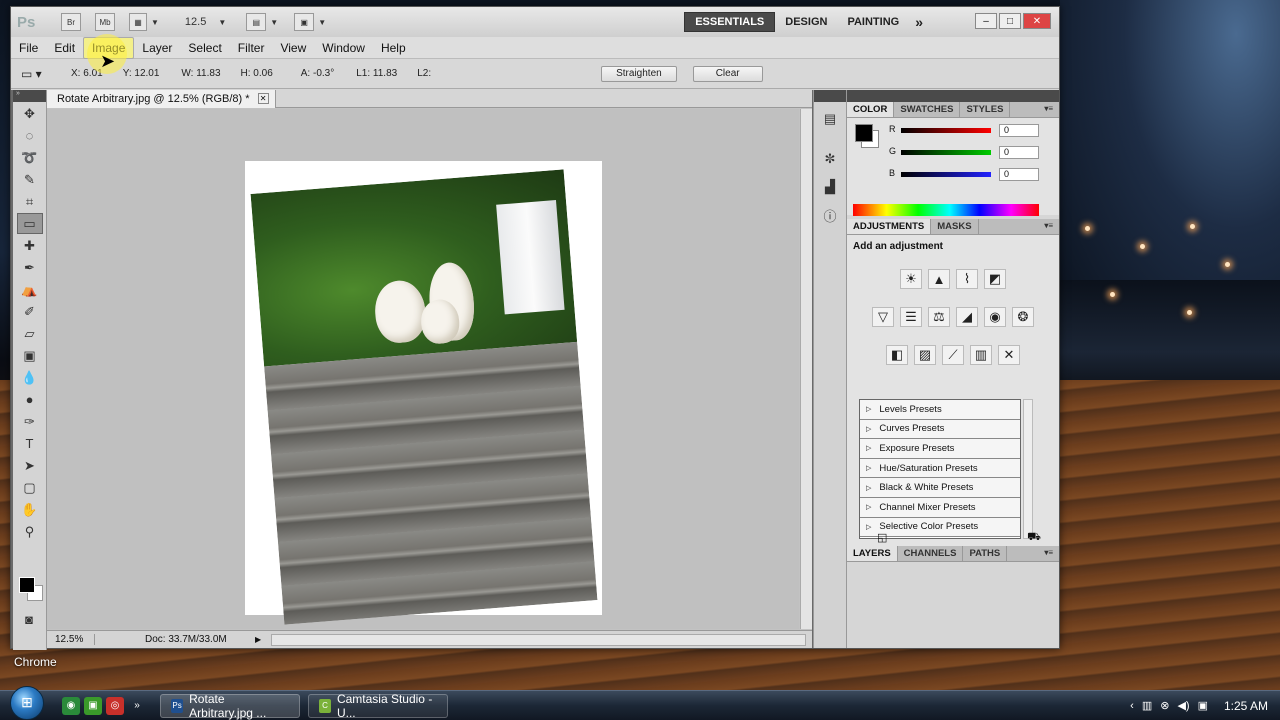 This screenshot has width=1280, height=720. I want to click on path-selection-tool-icon: ➤, so click(30, 465).